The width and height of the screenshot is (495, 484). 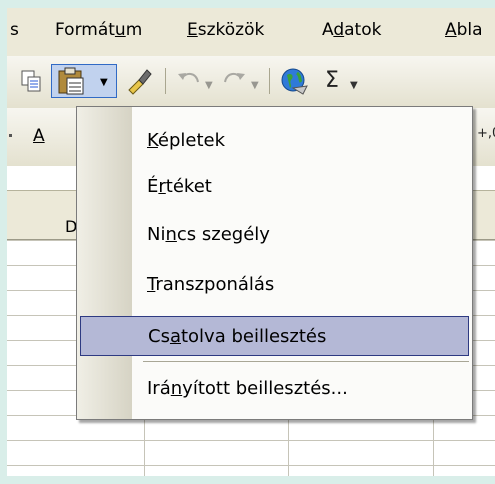 I want to click on standard-toolbar: ▼ ▼ ▼ Σ ▼, so click(x=251, y=82).